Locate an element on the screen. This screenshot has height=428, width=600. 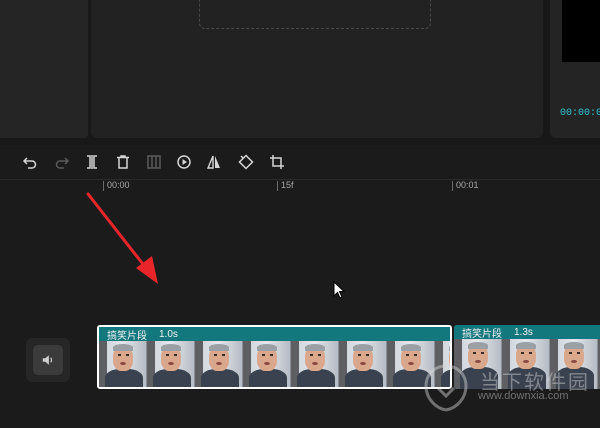
clip-duration: 1.3s is located at coordinates (523, 332).